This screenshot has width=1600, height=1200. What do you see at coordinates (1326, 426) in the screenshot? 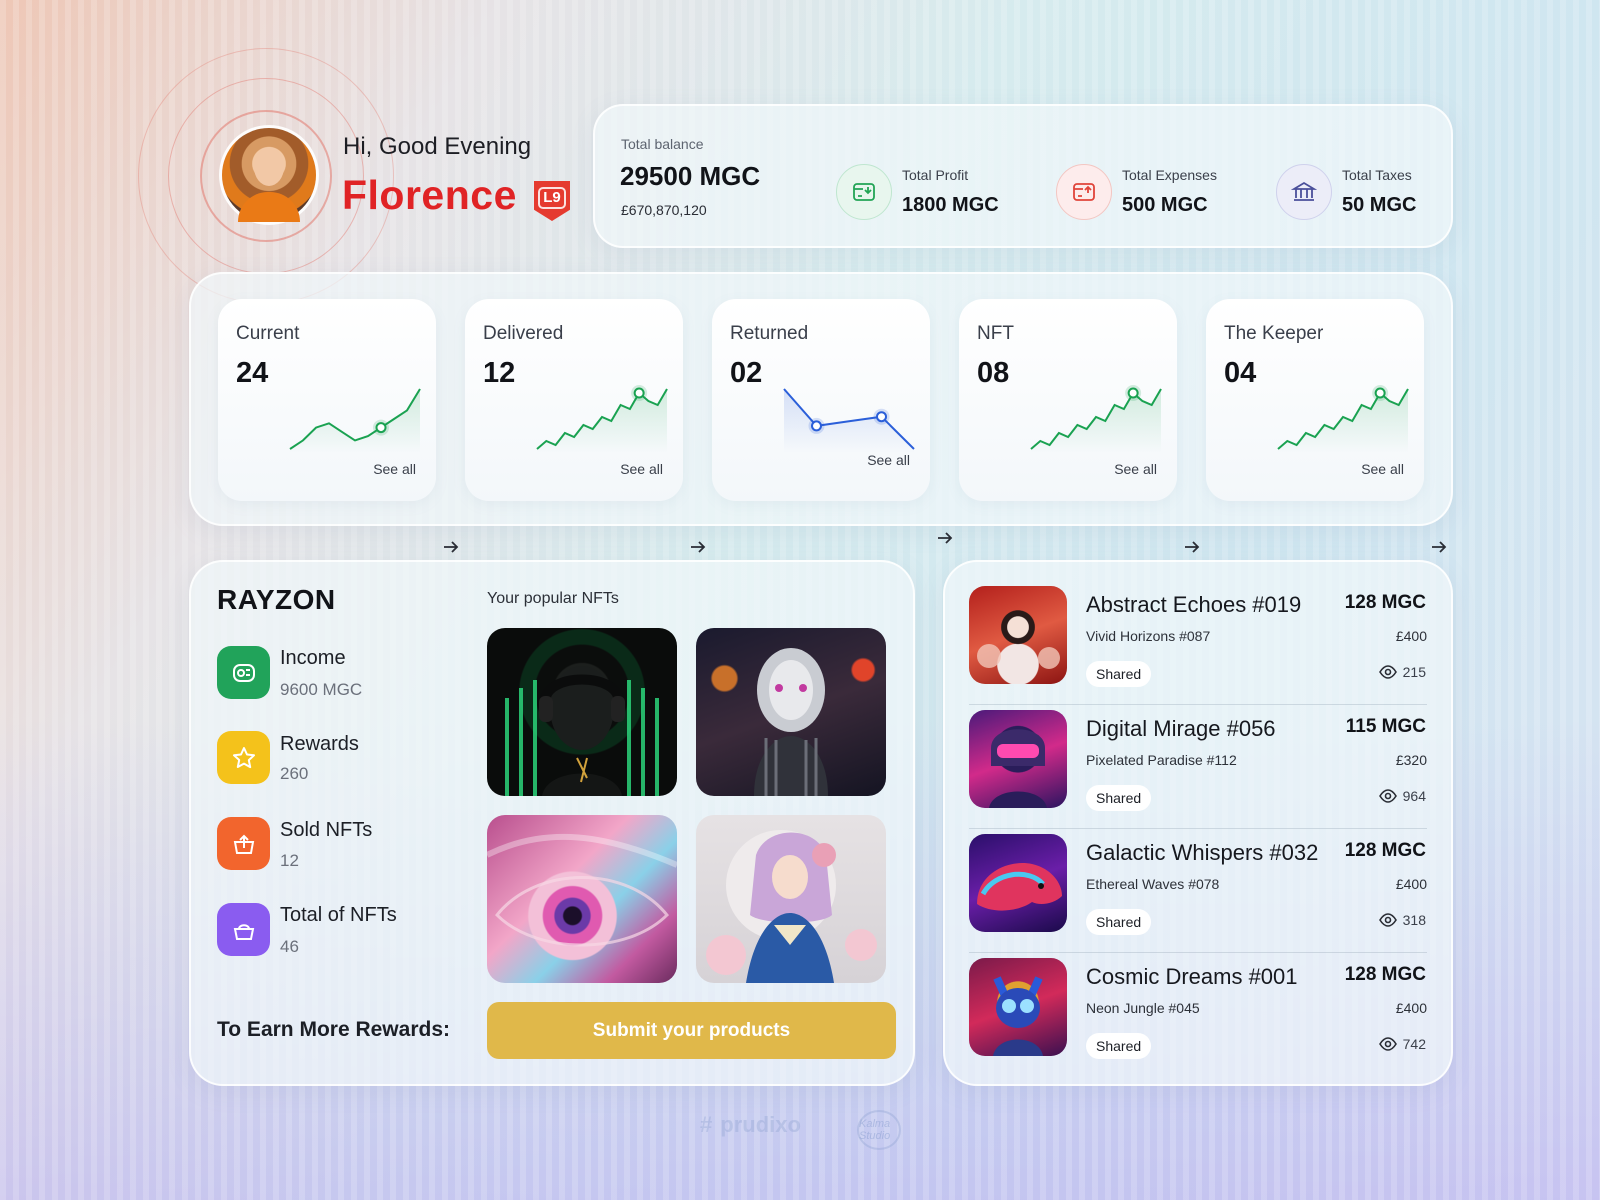
I see `kpi-card-the-keeper: The Keeper 04 See all` at bounding box center [1326, 426].